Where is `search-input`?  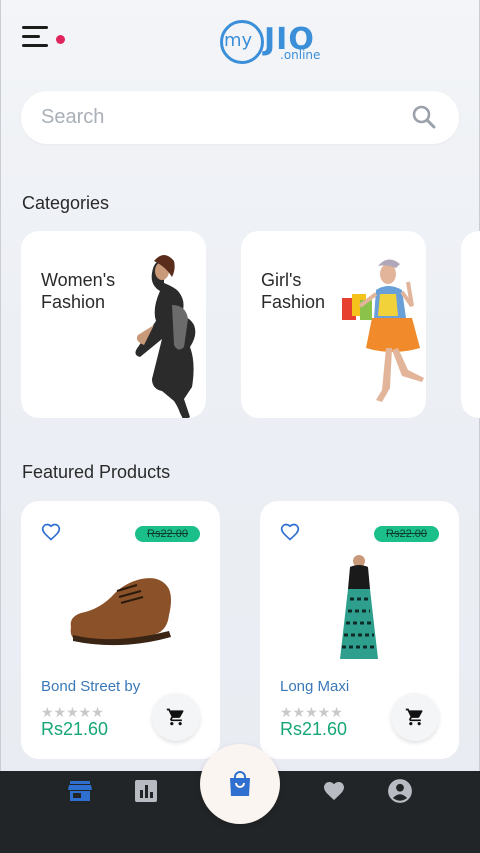
search-input is located at coordinates (221, 117).